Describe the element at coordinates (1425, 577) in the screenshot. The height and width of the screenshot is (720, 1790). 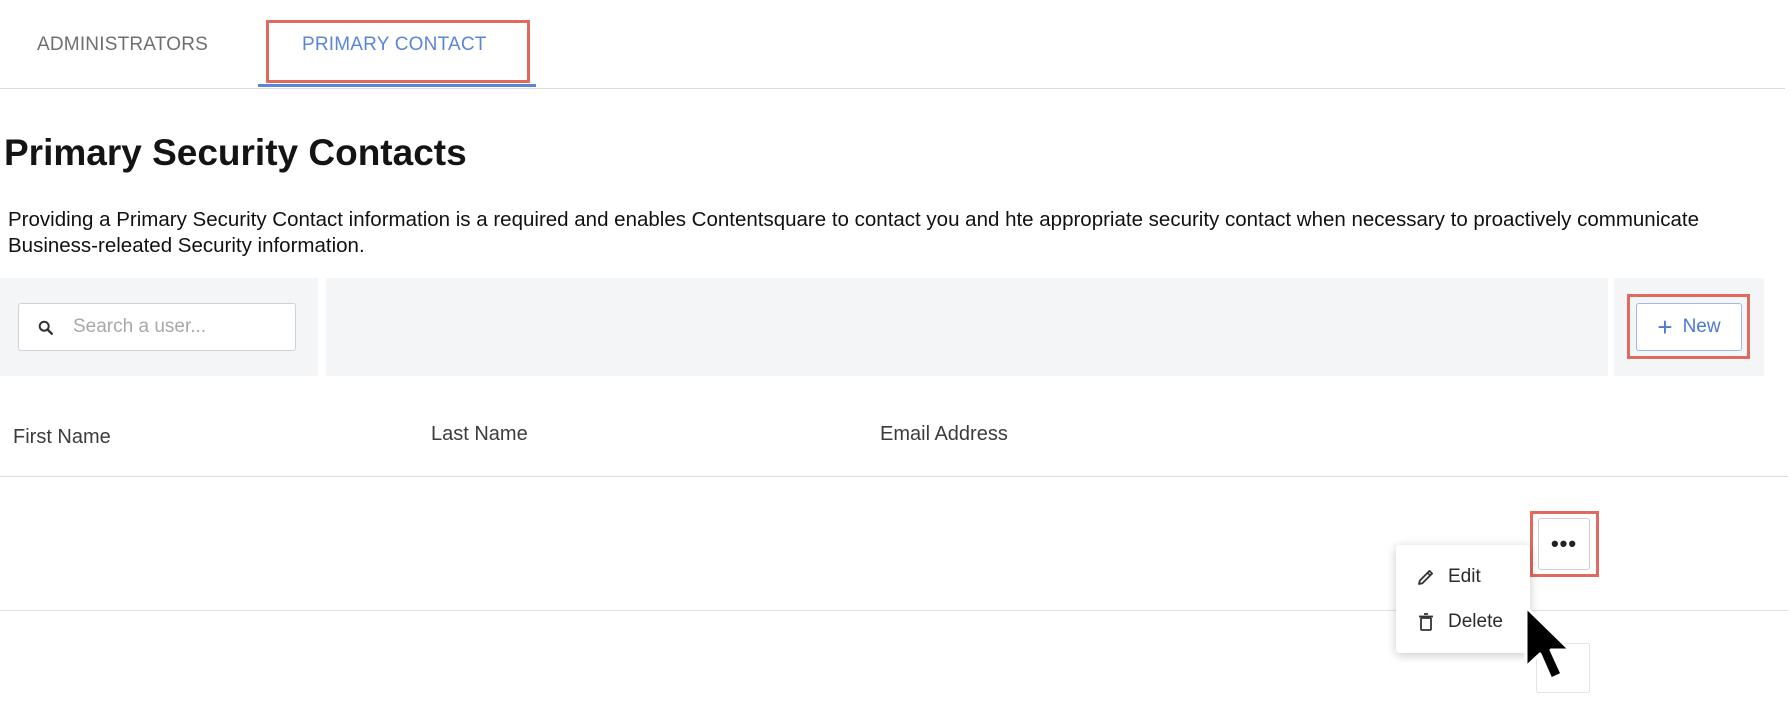
I see `pencil-icon` at that location.